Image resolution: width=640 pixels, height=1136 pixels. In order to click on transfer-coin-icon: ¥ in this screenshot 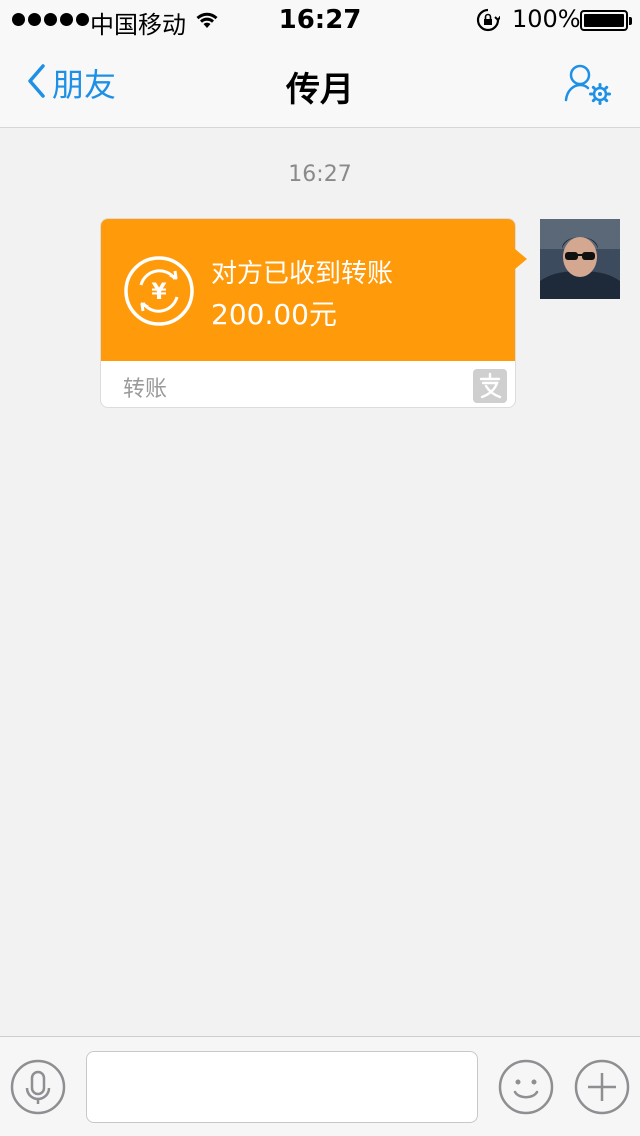, I will do `click(159, 293)`.